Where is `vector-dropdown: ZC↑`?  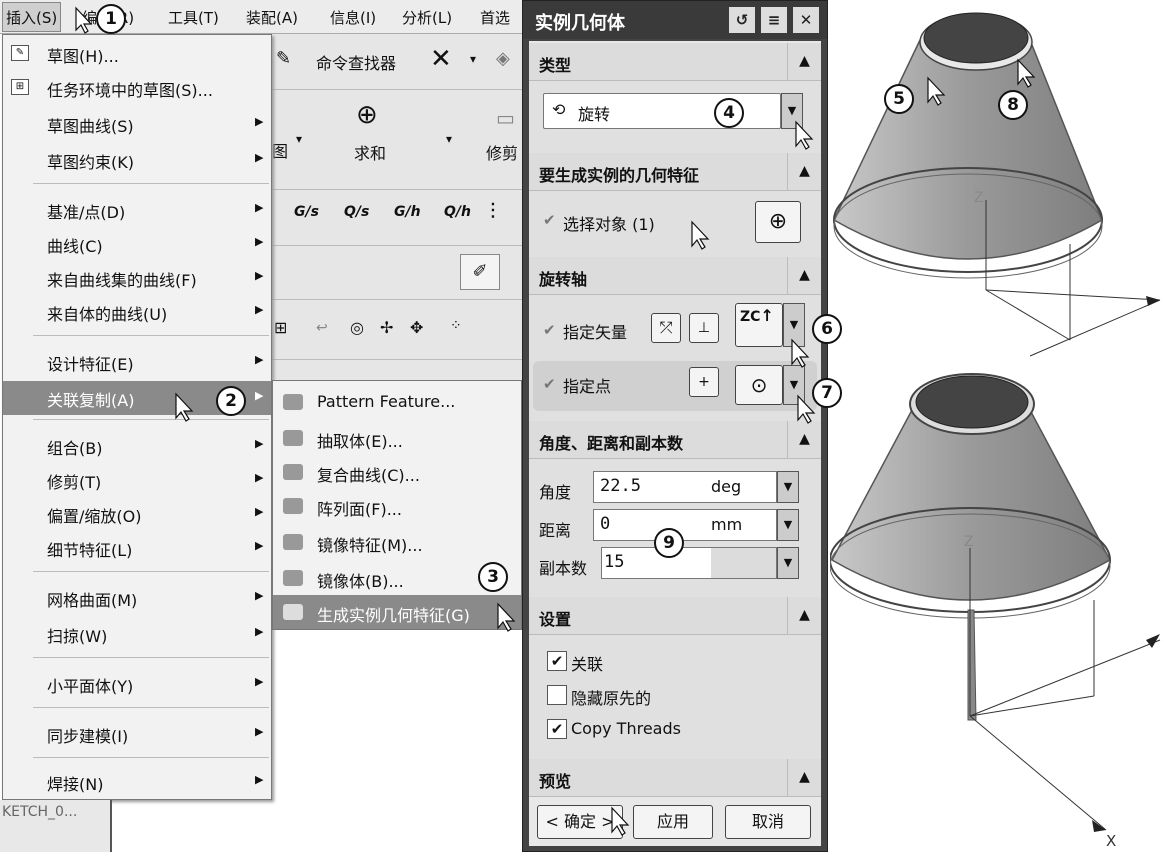
vector-dropdown: ZC↑ is located at coordinates (759, 325).